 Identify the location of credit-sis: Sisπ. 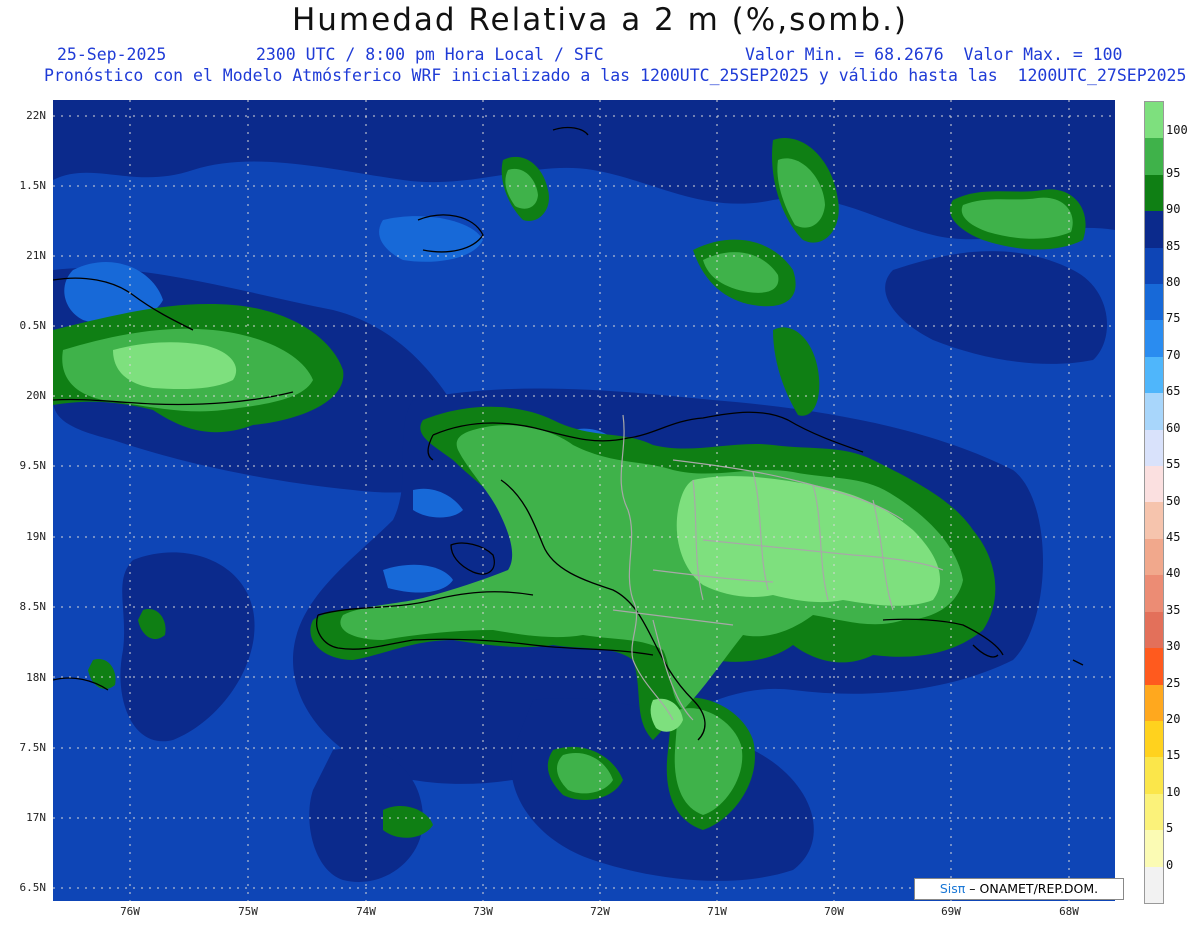
(952, 888).